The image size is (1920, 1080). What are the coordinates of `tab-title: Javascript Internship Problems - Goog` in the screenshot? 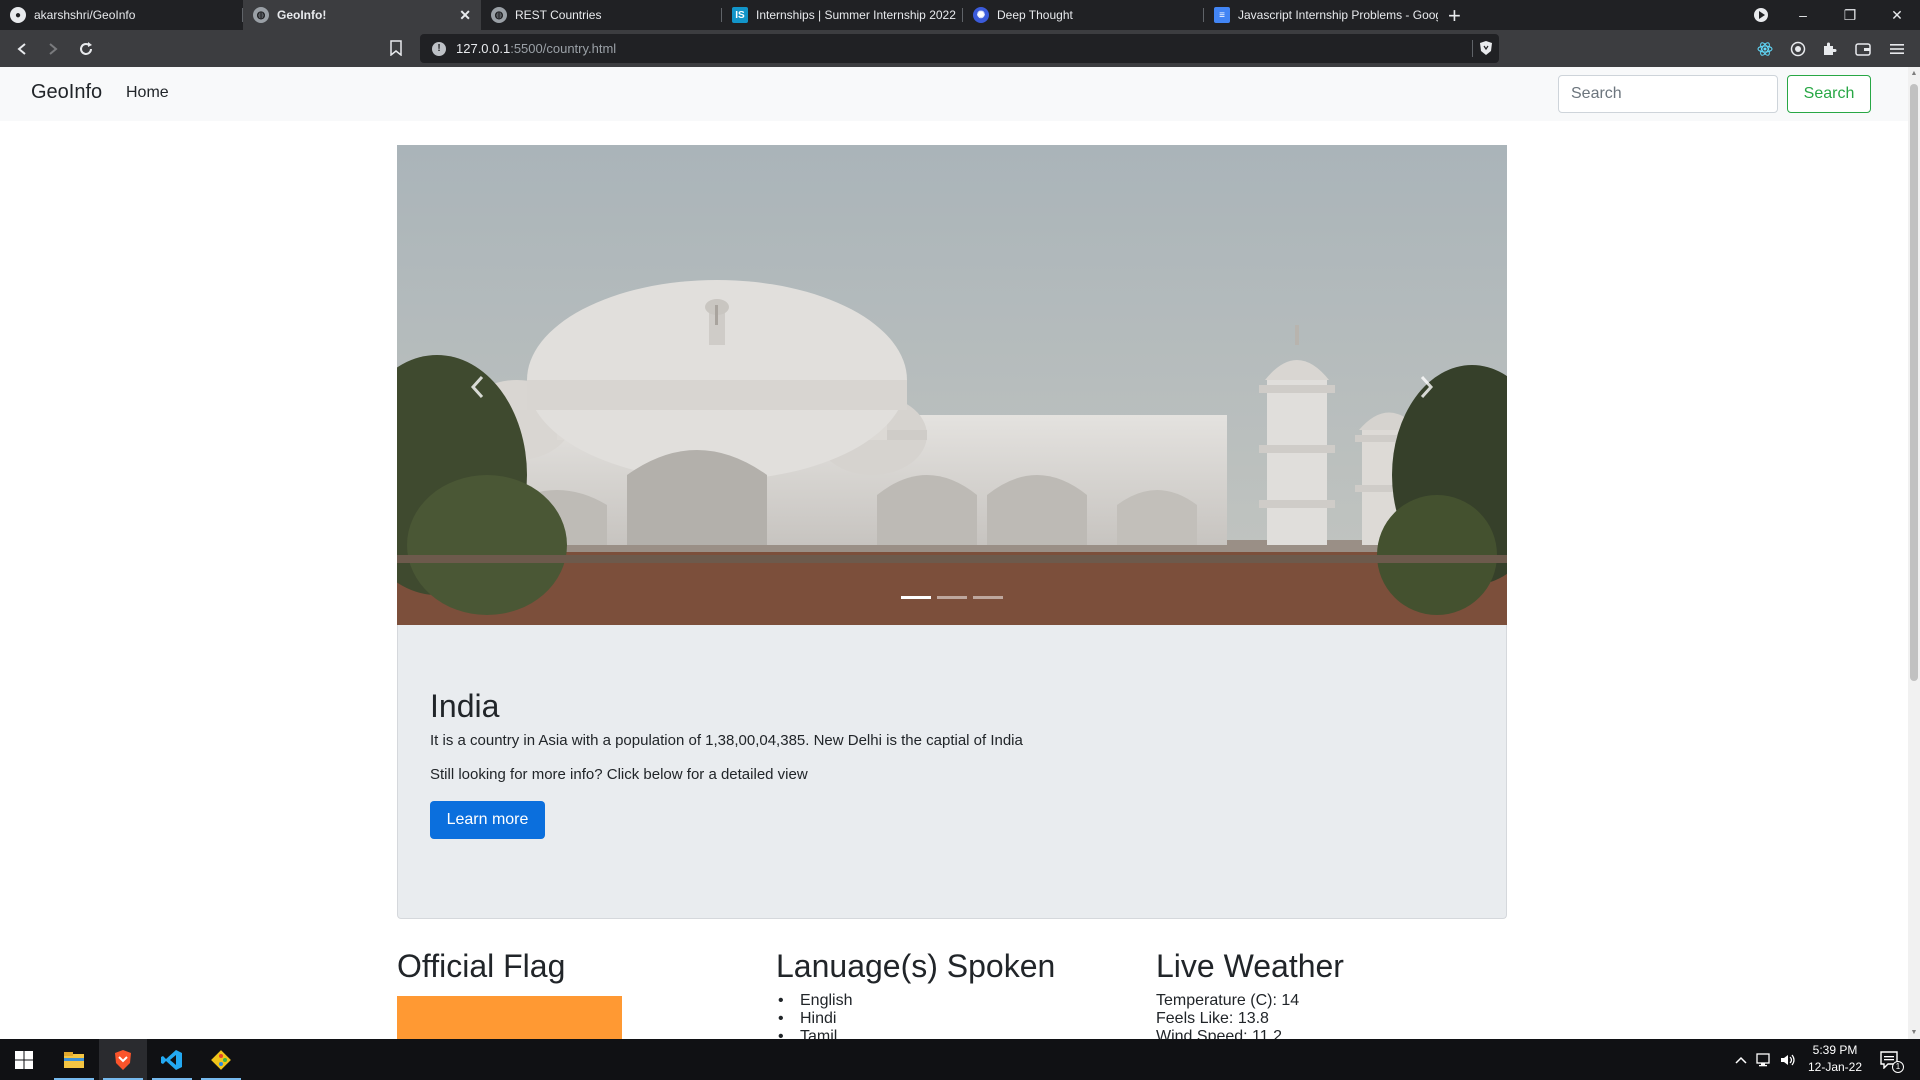 It's located at (1338, 15).